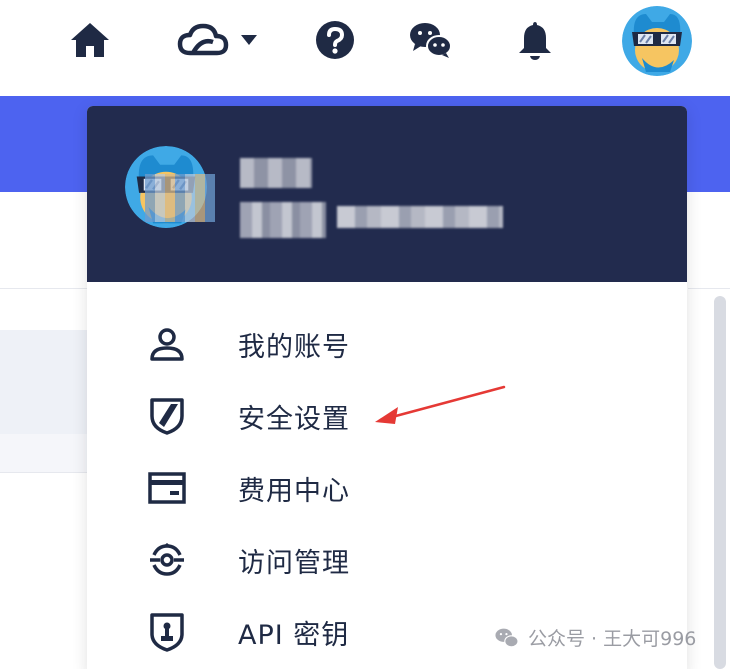 The height and width of the screenshot is (669, 730). What do you see at coordinates (276, 173) in the screenshot?
I see `redacted-username` at bounding box center [276, 173].